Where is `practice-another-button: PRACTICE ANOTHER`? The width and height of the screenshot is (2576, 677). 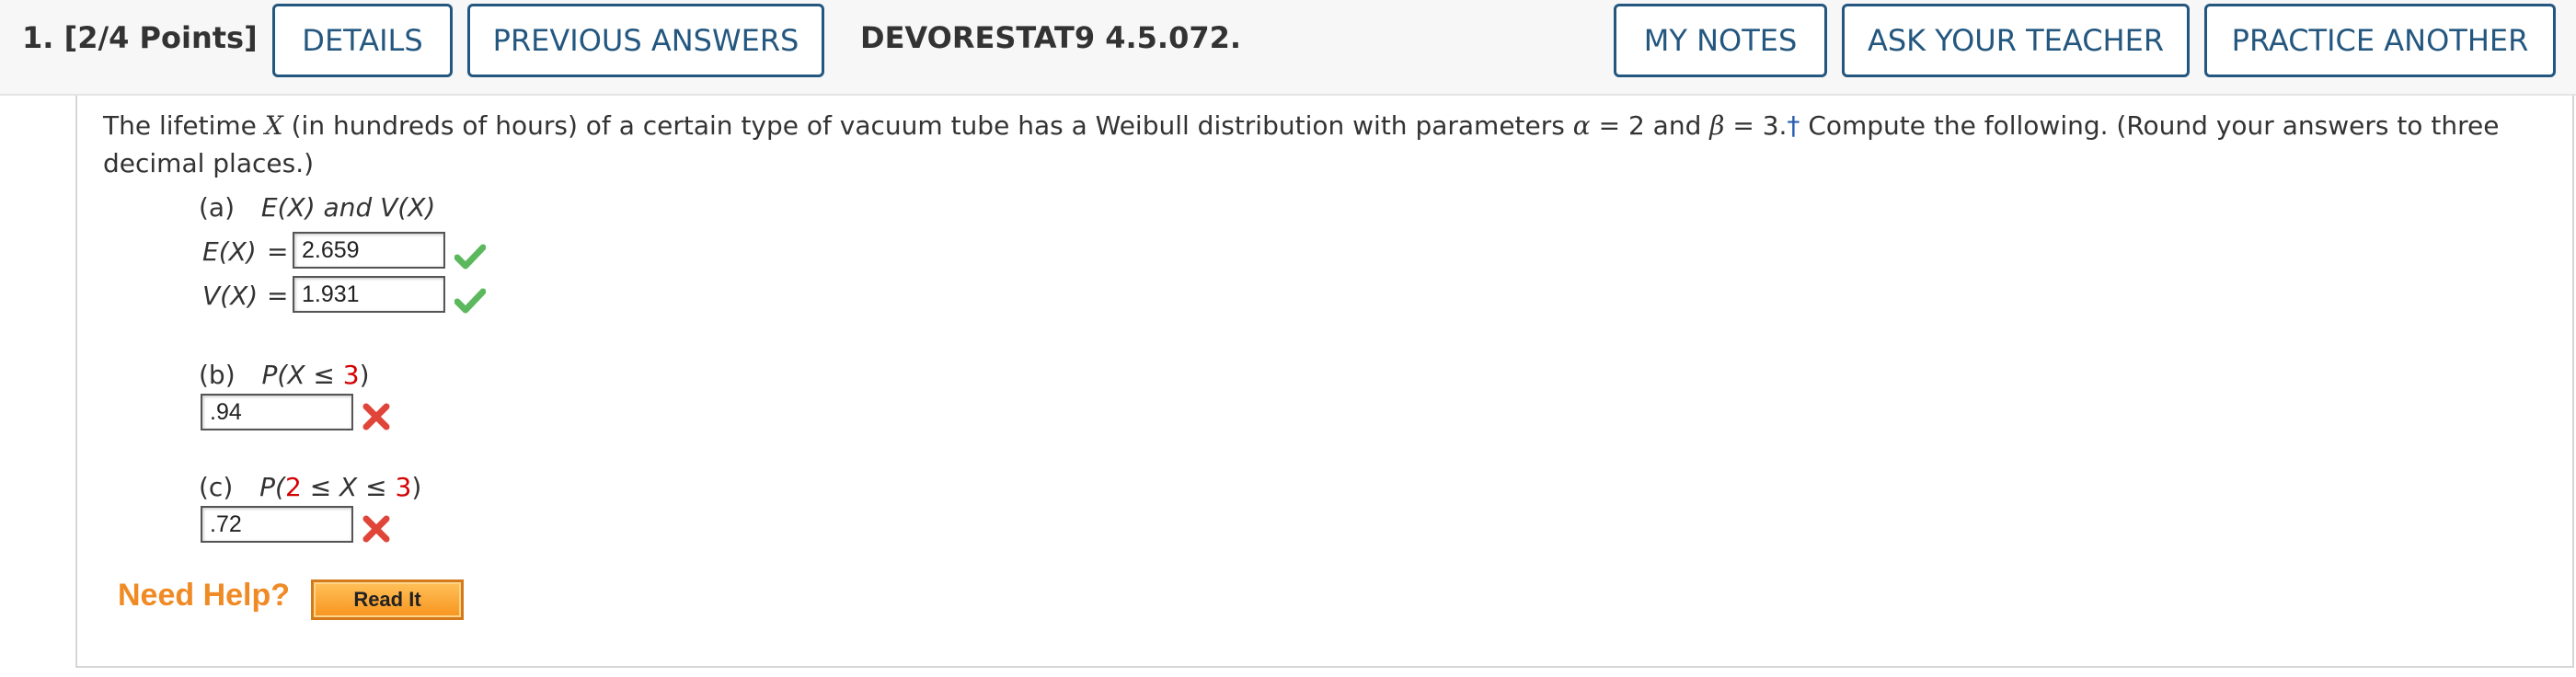
practice-another-button: PRACTICE ANOTHER is located at coordinates (2380, 41).